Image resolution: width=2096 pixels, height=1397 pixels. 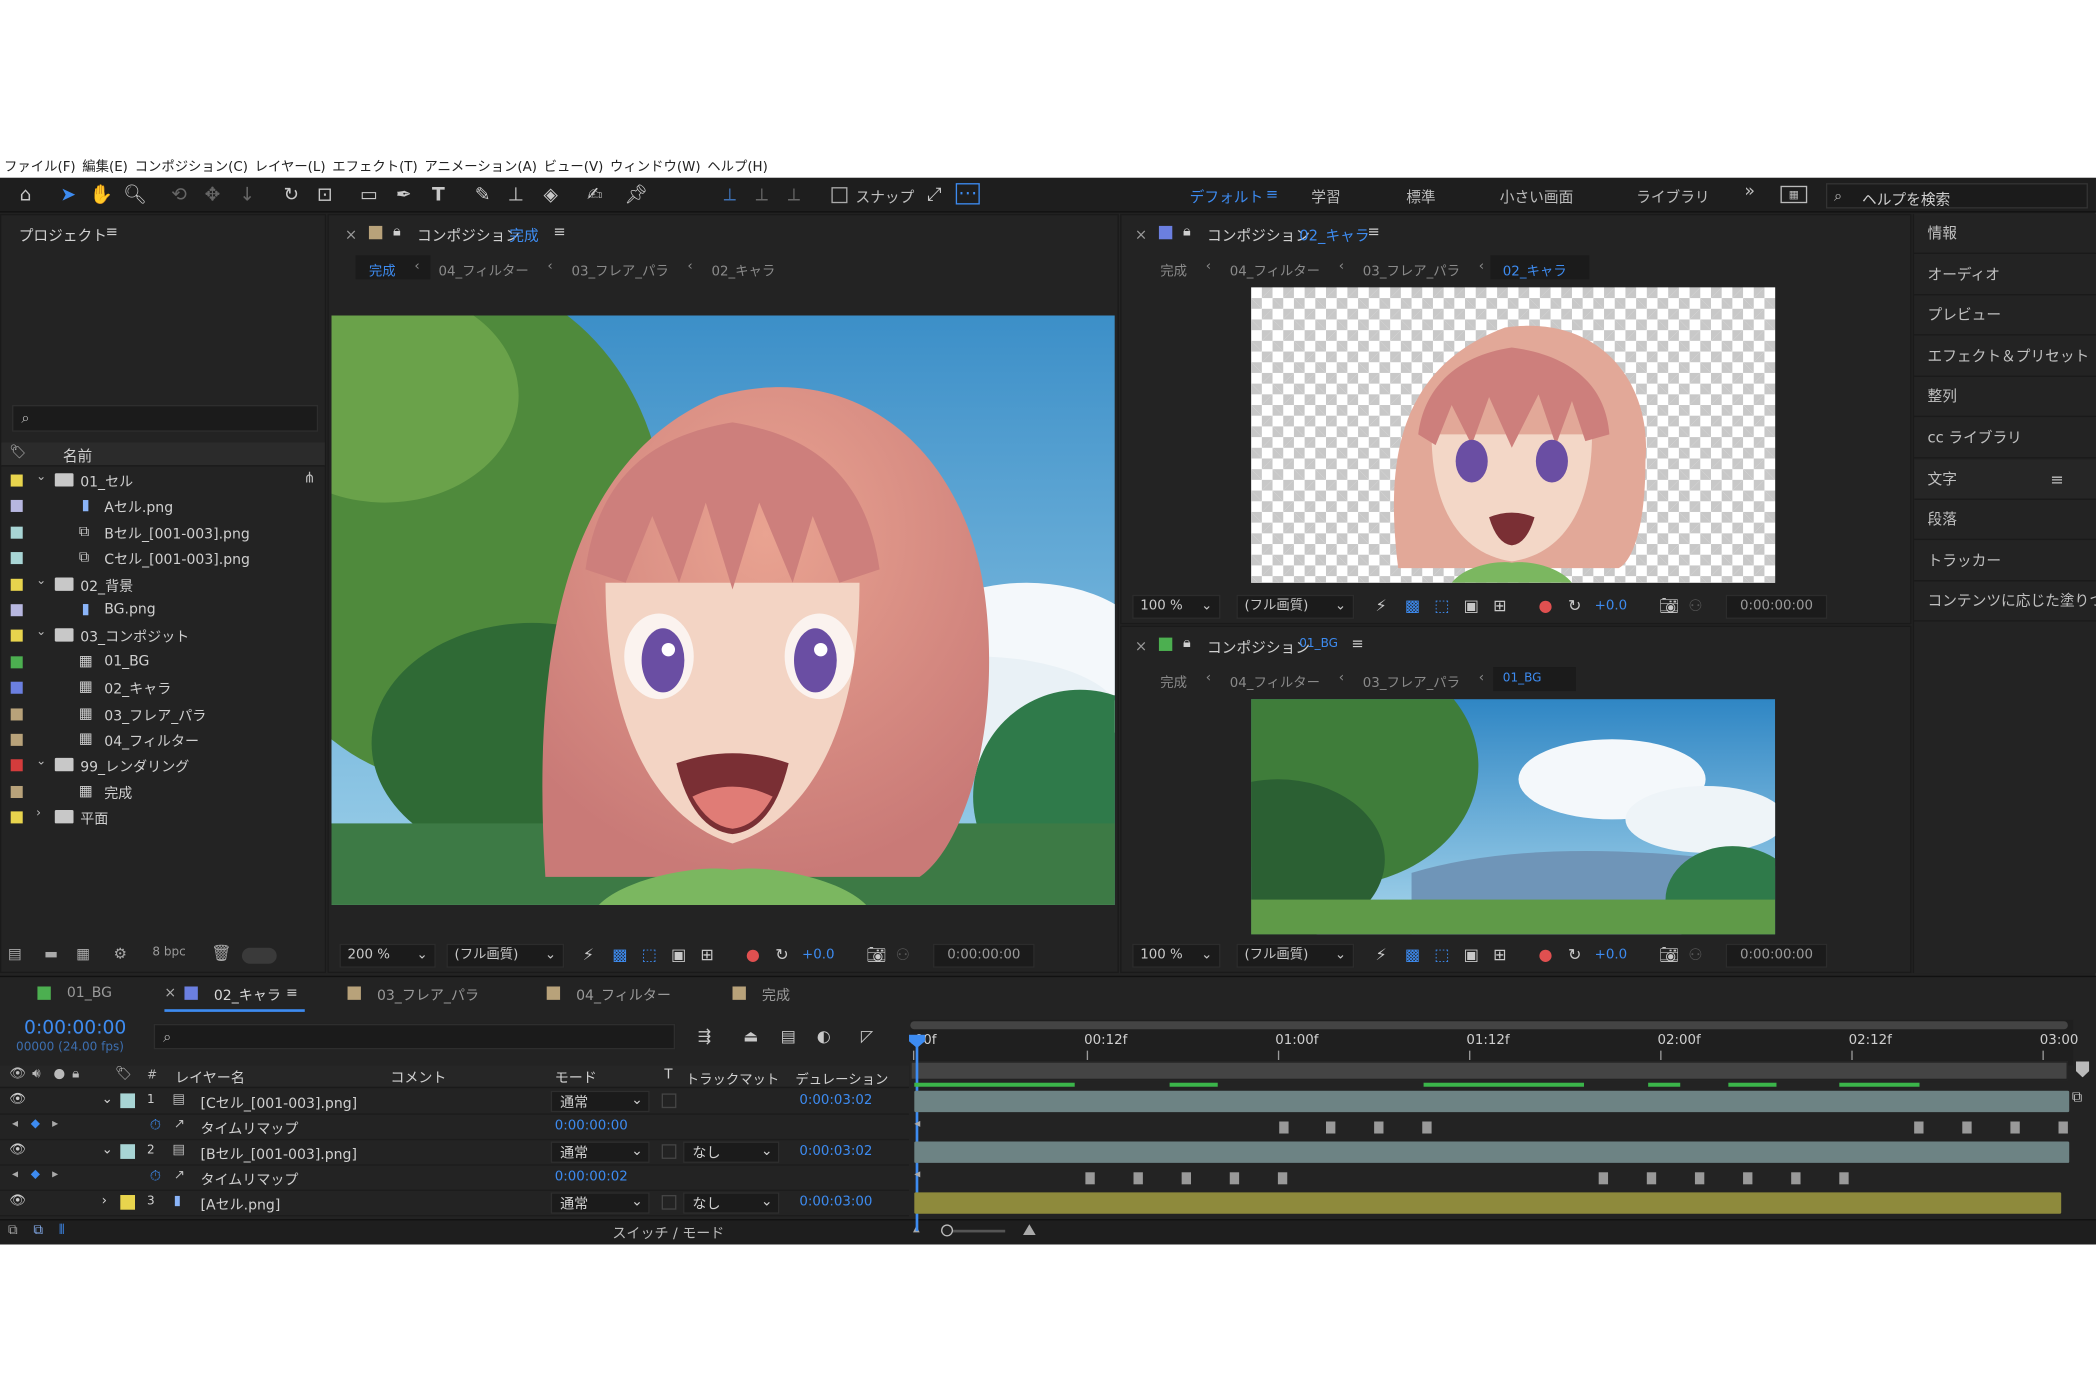 I want to click on lock-header-icon: 🔒︎, so click(x=75, y=1074).